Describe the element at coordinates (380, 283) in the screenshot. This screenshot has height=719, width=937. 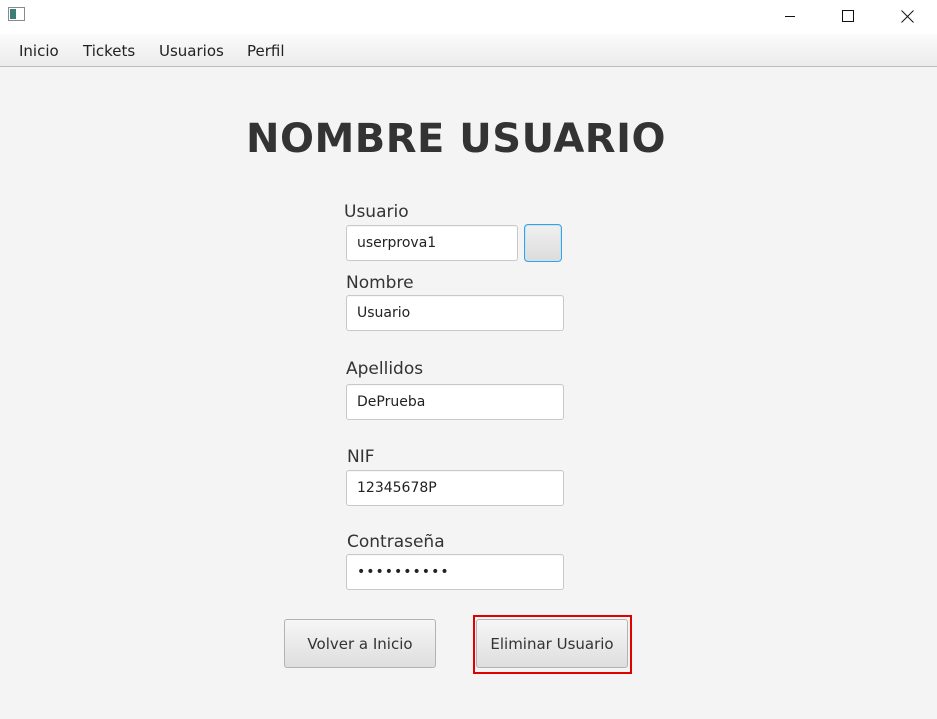
I see `nombre-label: Nombre` at that location.